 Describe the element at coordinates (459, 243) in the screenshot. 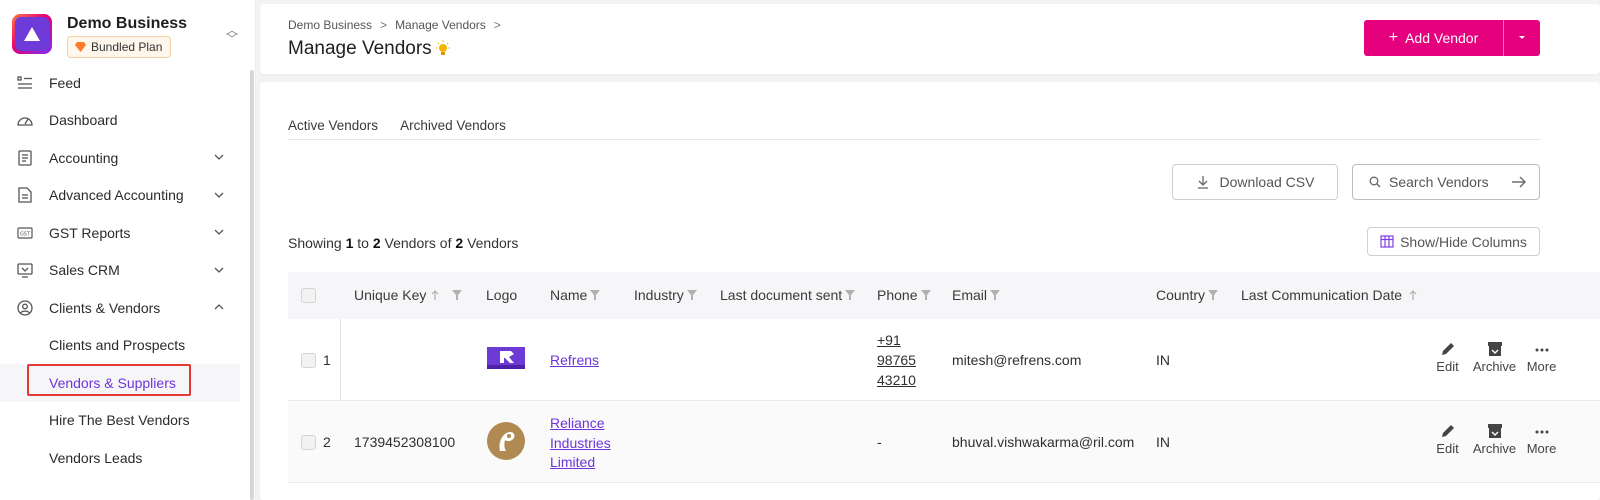

I see `showing-total: 2` at that location.